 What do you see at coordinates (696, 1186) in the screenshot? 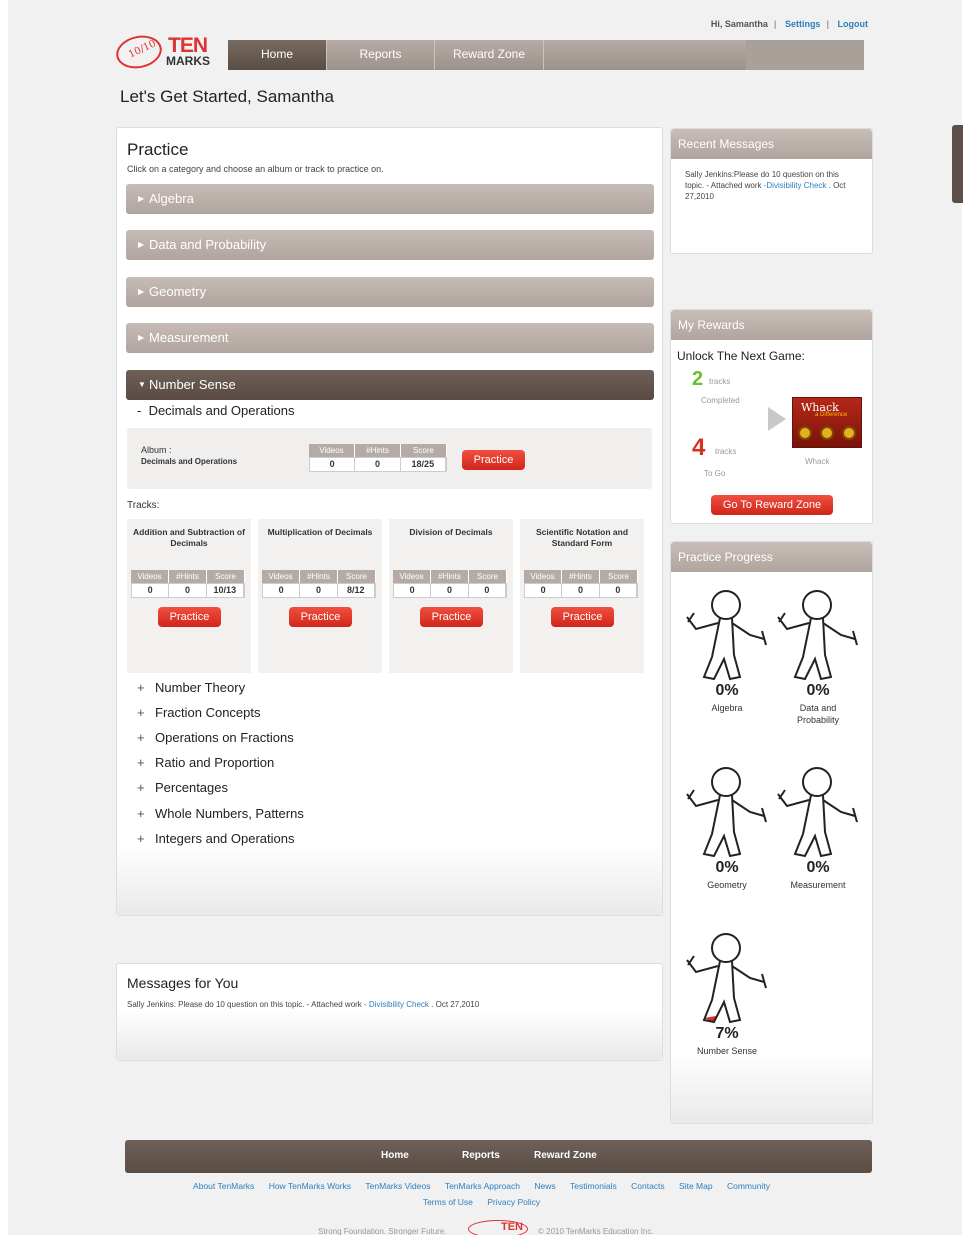
I see `footer-link: Site Map` at bounding box center [696, 1186].